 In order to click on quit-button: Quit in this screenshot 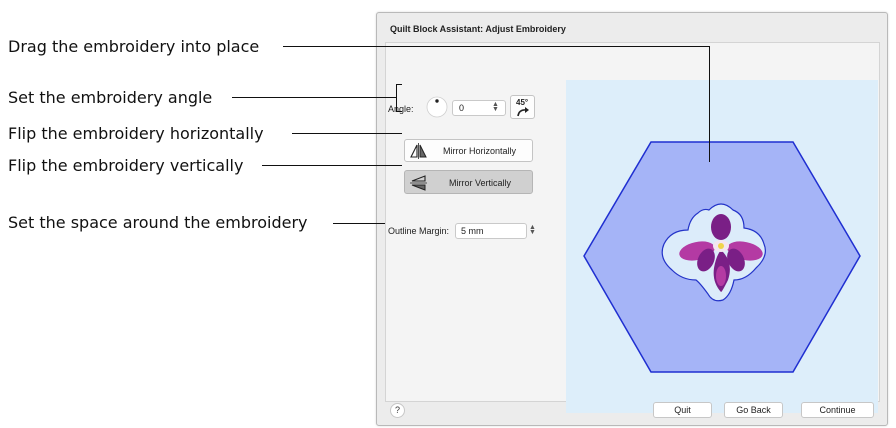, I will do `click(682, 410)`.